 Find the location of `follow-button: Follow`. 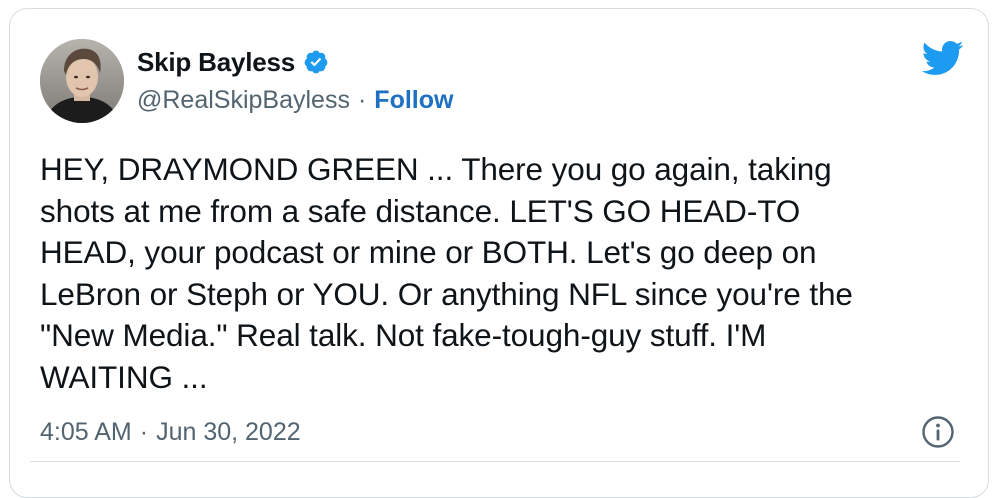

follow-button: Follow is located at coordinates (413, 100).